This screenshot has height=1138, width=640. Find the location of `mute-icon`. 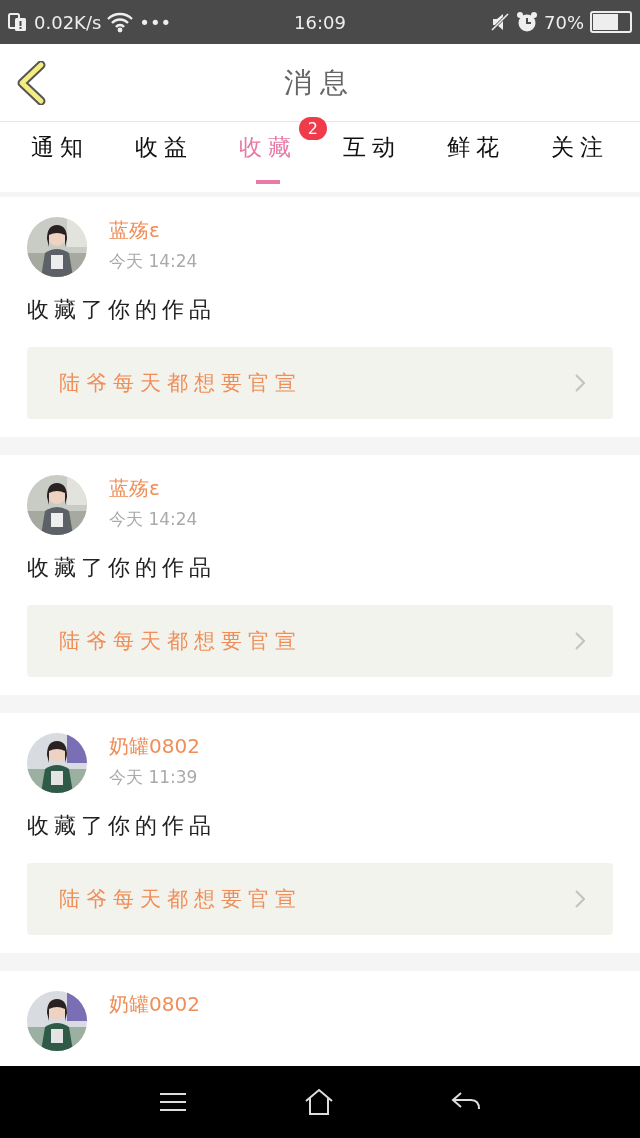

mute-icon is located at coordinates (500, 22).